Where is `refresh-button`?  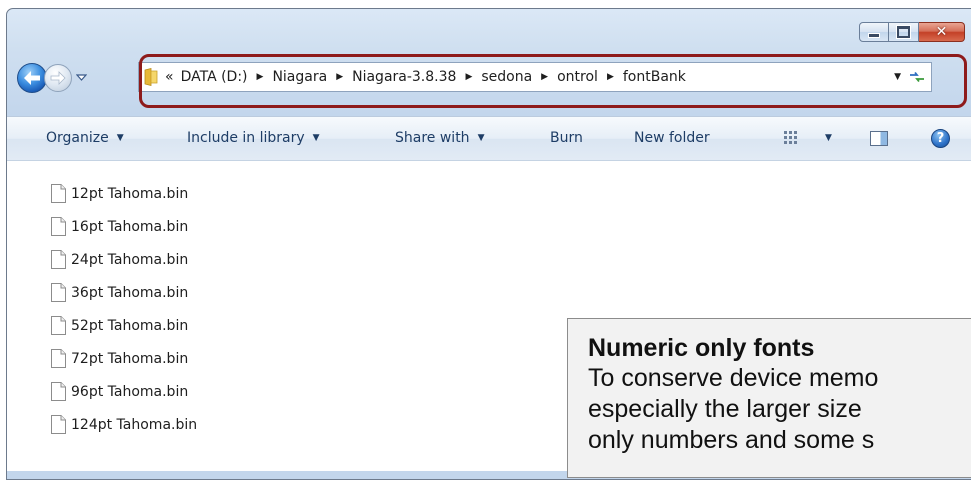
refresh-button is located at coordinates (917, 77).